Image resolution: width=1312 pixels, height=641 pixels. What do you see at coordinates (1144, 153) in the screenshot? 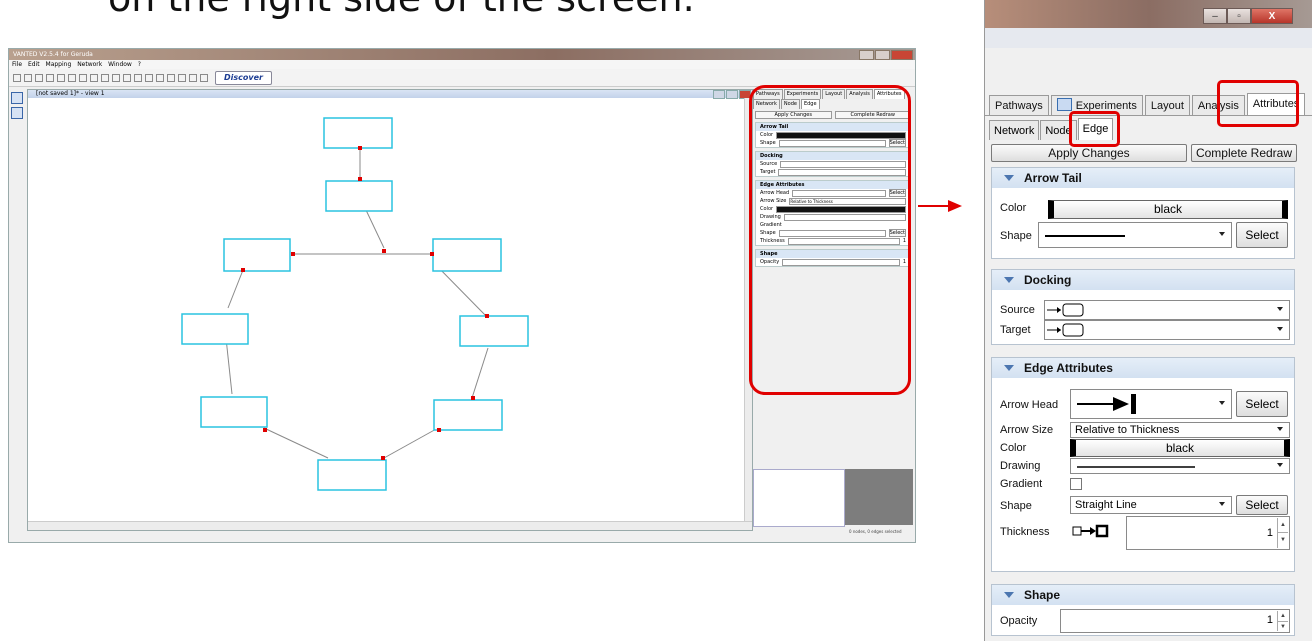
I see `action-buttons: Apply Changes Complete Redraw` at bounding box center [1144, 153].